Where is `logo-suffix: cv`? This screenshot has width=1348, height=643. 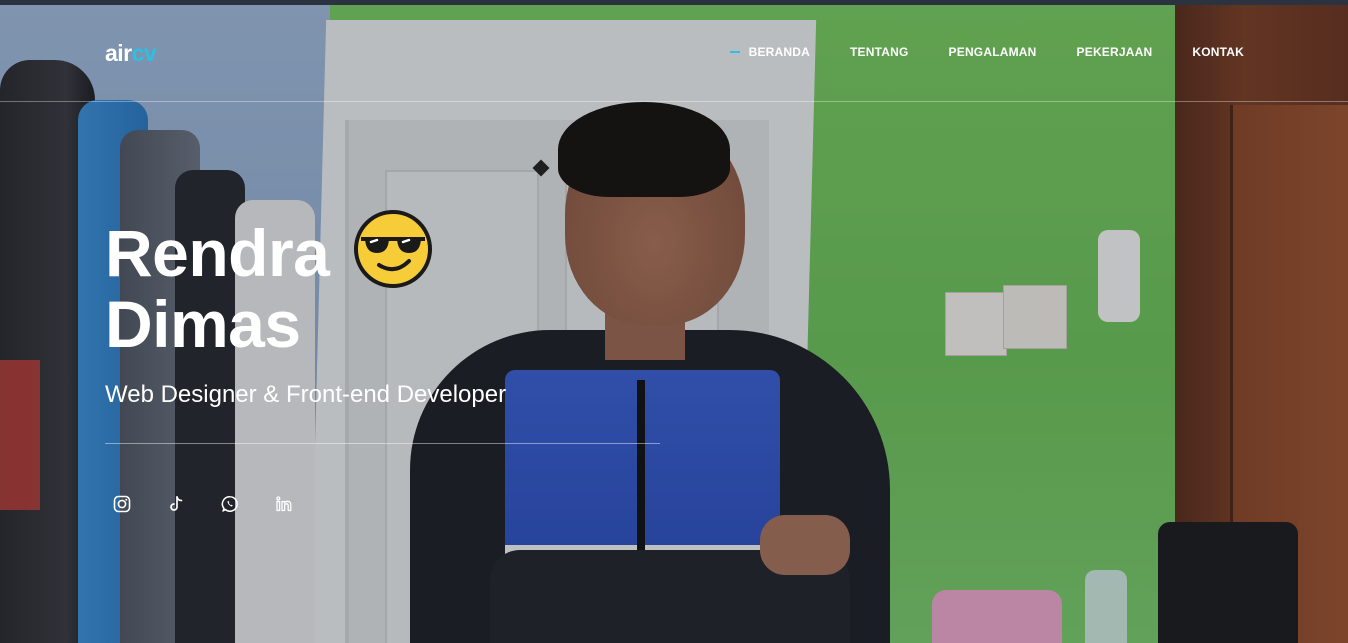 logo-suffix: cv is located at coordinates (144, 53).